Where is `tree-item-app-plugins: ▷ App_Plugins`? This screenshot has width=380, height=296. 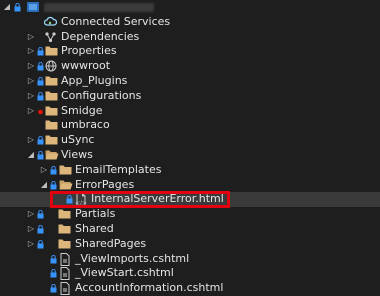 tree-item-app-plugins: ▷ App_Plugins is located at coordinates (190, 81).